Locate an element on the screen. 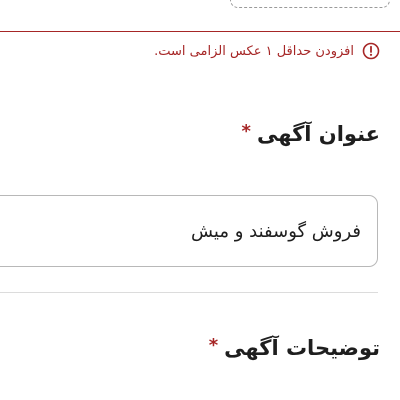 Image resolution: width=400 pixels, height=400 pixels. description-field-label: توضیحات آگهی * is located at coordinates (294, 347).